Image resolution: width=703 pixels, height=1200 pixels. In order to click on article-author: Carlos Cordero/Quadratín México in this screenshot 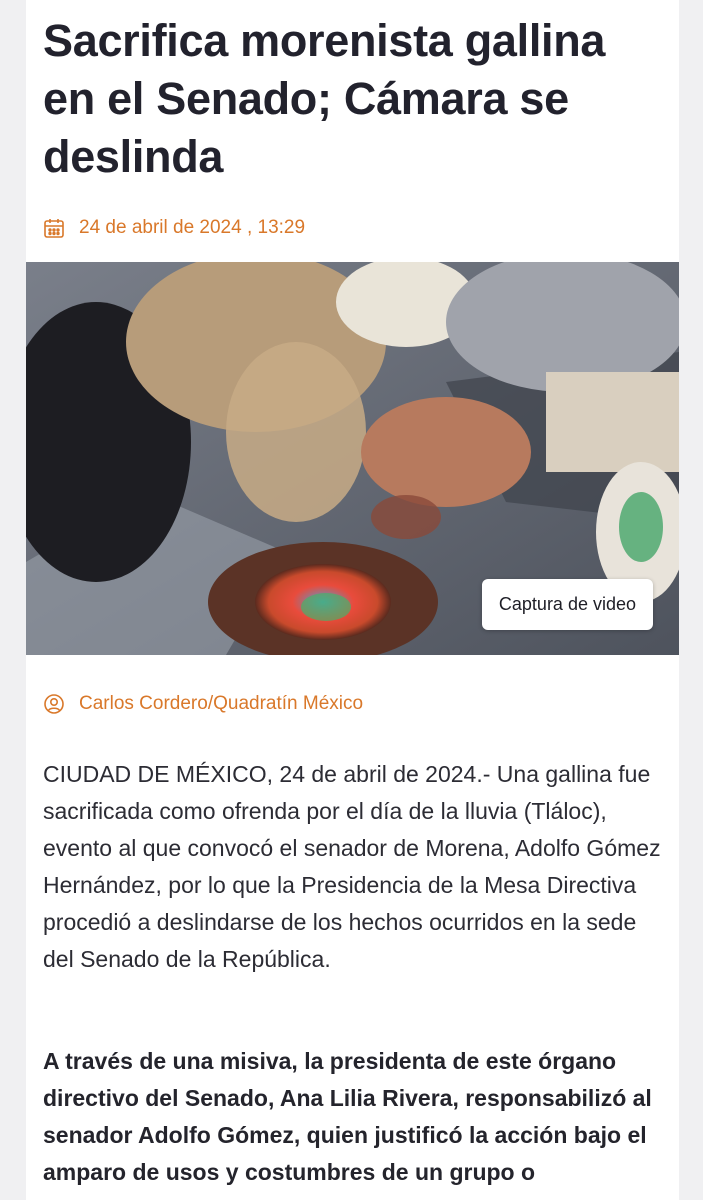, I will do `click(203, 704)`.